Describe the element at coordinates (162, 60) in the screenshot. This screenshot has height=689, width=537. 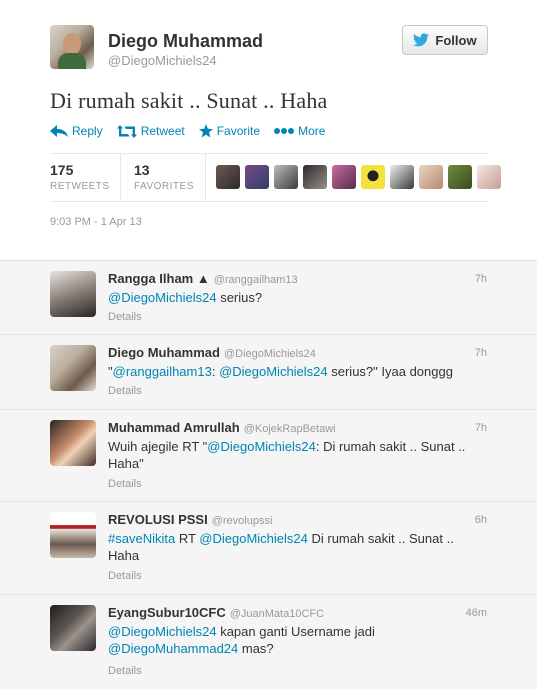
I see `author-username: @DiegoMichiels24` at that location.